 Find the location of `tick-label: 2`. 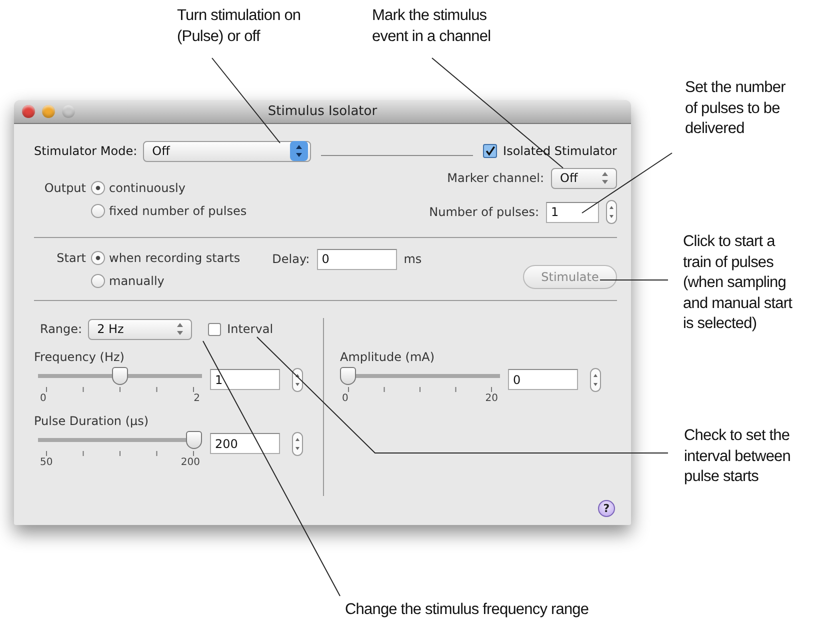

tick-label: 2 is located at coordinates (197, 398).